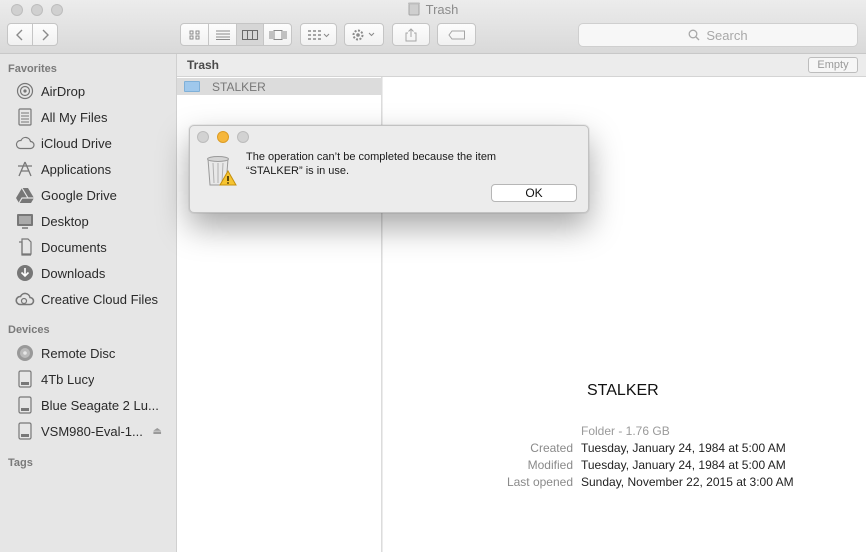  I want to click on sidebar-item-google-drive: Google Drive, so click(94, 195).